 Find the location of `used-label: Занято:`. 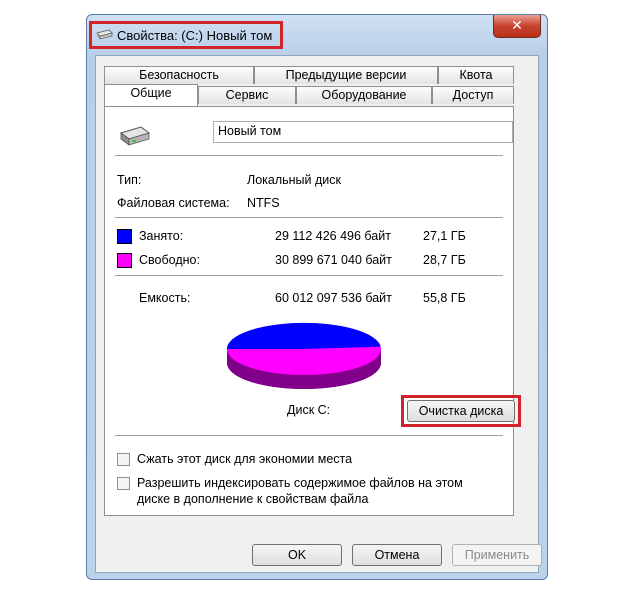

used-label: Занято: is located at coordinates (161, 236).